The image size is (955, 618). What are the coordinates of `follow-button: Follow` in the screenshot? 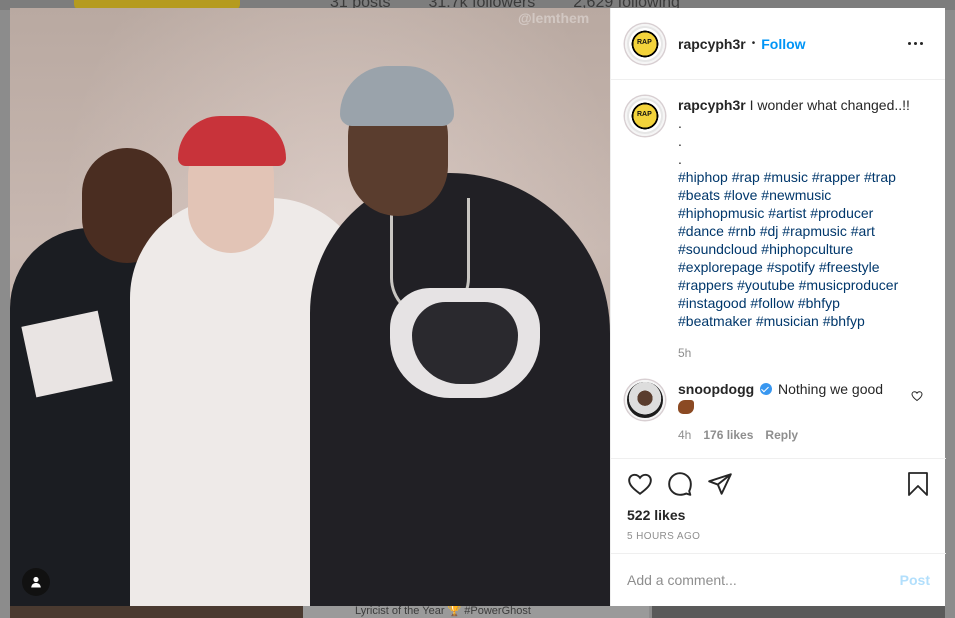 It's located at (783, 44).